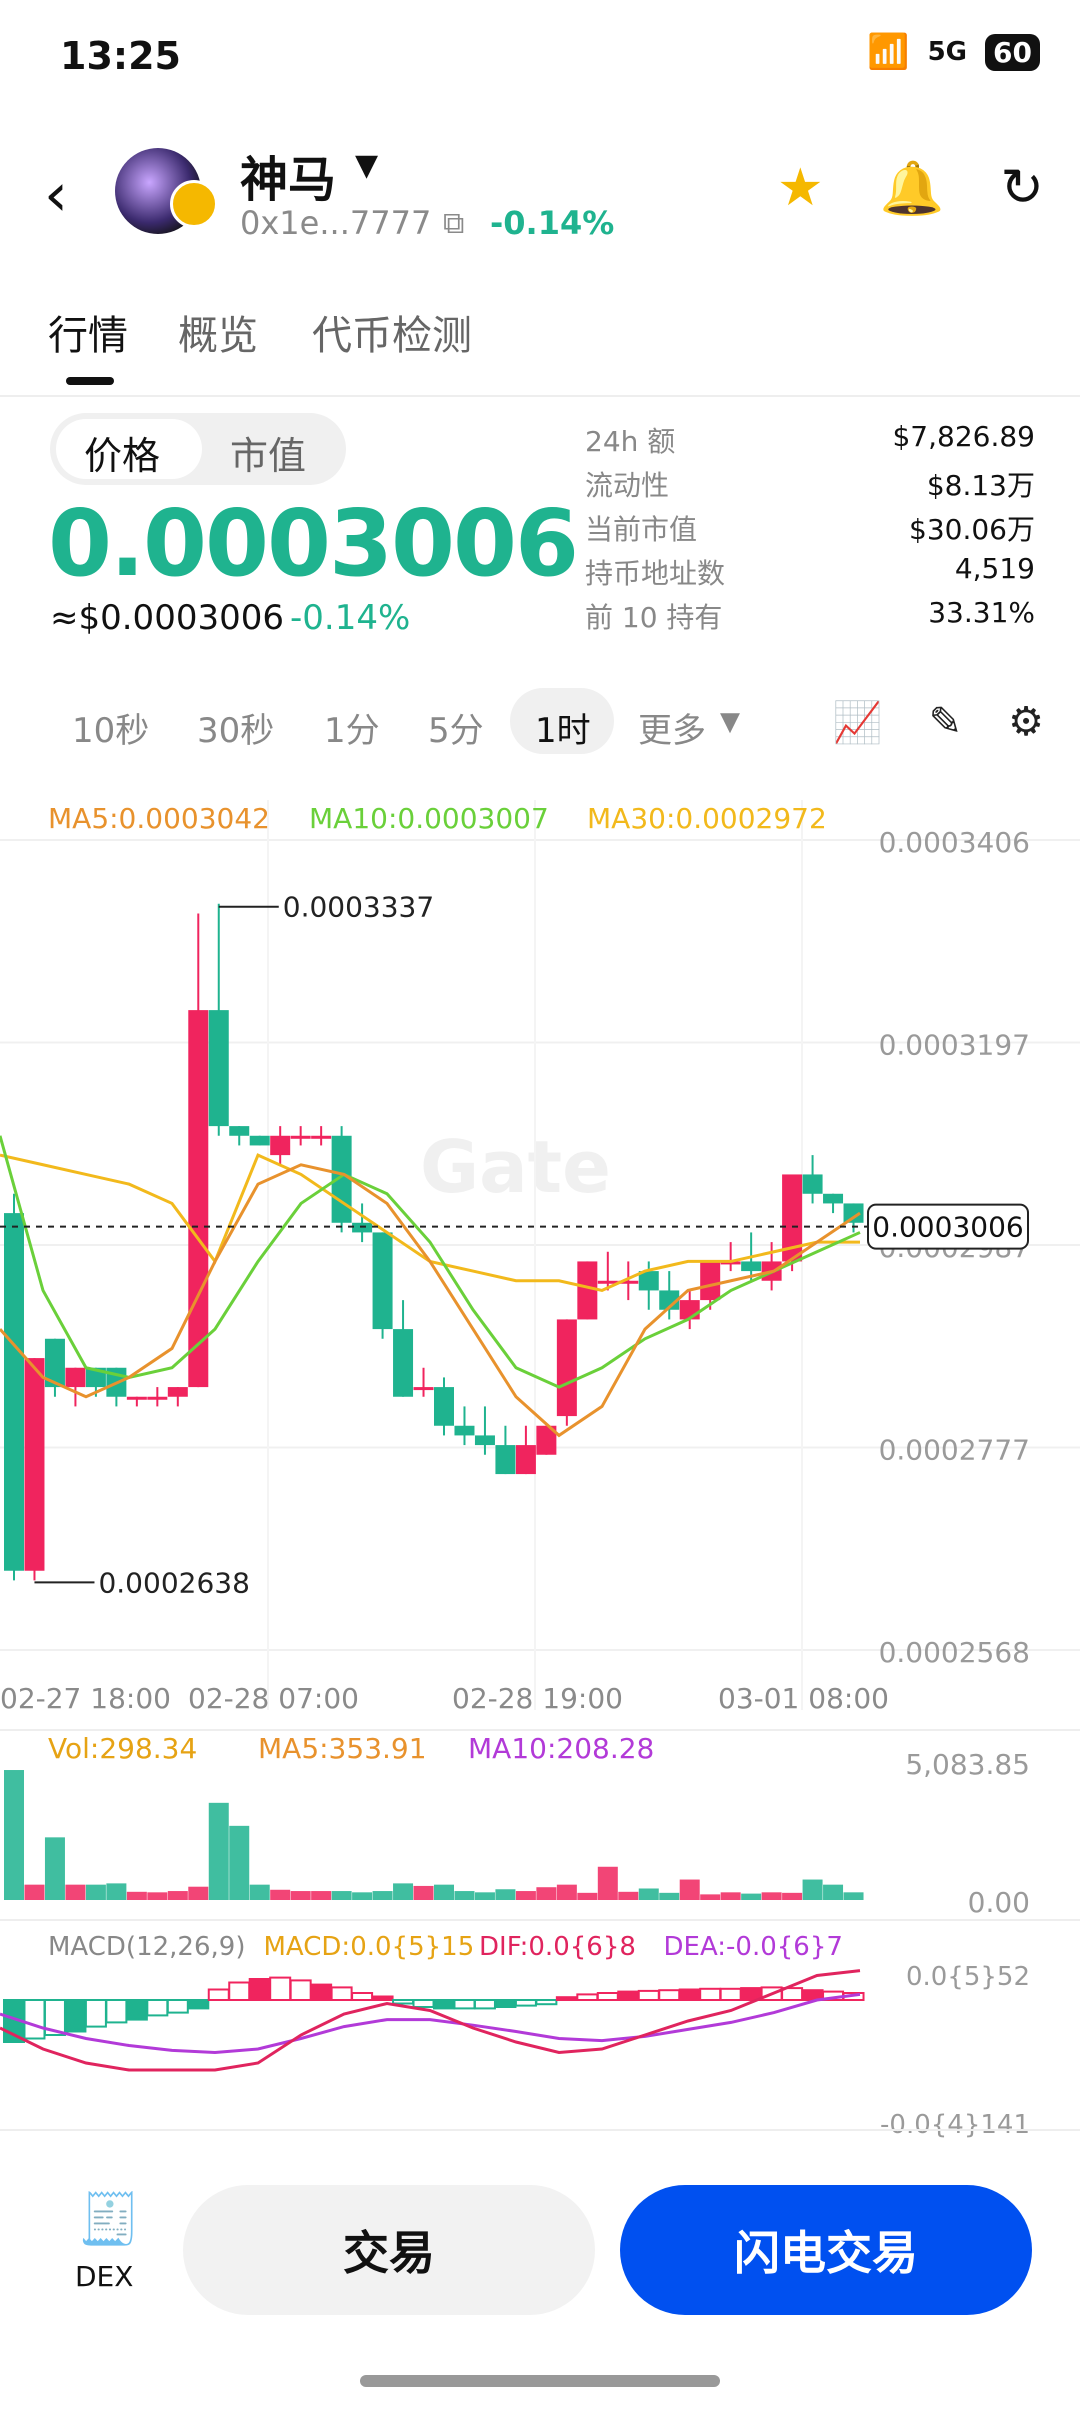  Describe the element at coordinates (810, 618) in the screenshot. I see `stat-row: 前 10 持有 33.31%` at that location.